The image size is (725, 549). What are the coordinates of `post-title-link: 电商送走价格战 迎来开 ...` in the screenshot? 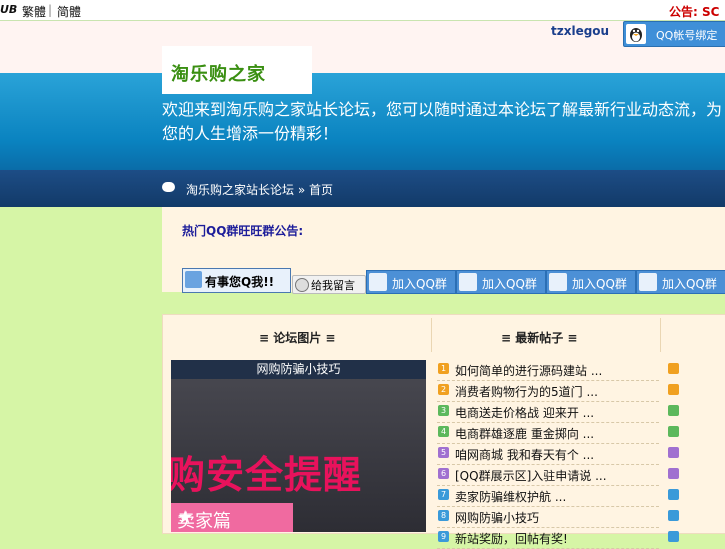 It's located at (524, 412).